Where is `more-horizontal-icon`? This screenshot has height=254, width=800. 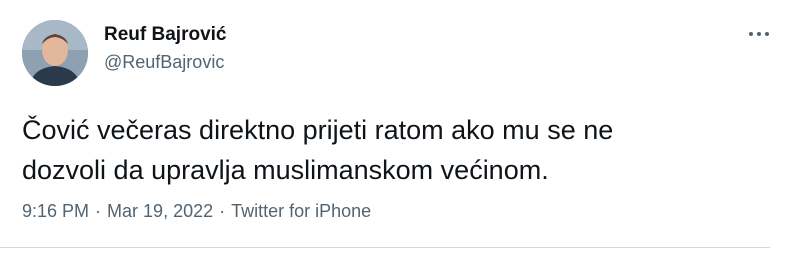
more-horizontal-icon is located at coordinates (759, 34).